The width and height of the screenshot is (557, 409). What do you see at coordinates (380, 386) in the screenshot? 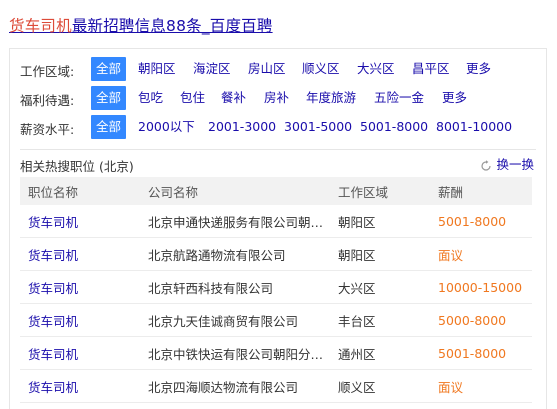
I see `work-area: 顺义区` at bounding box center [380, 386].